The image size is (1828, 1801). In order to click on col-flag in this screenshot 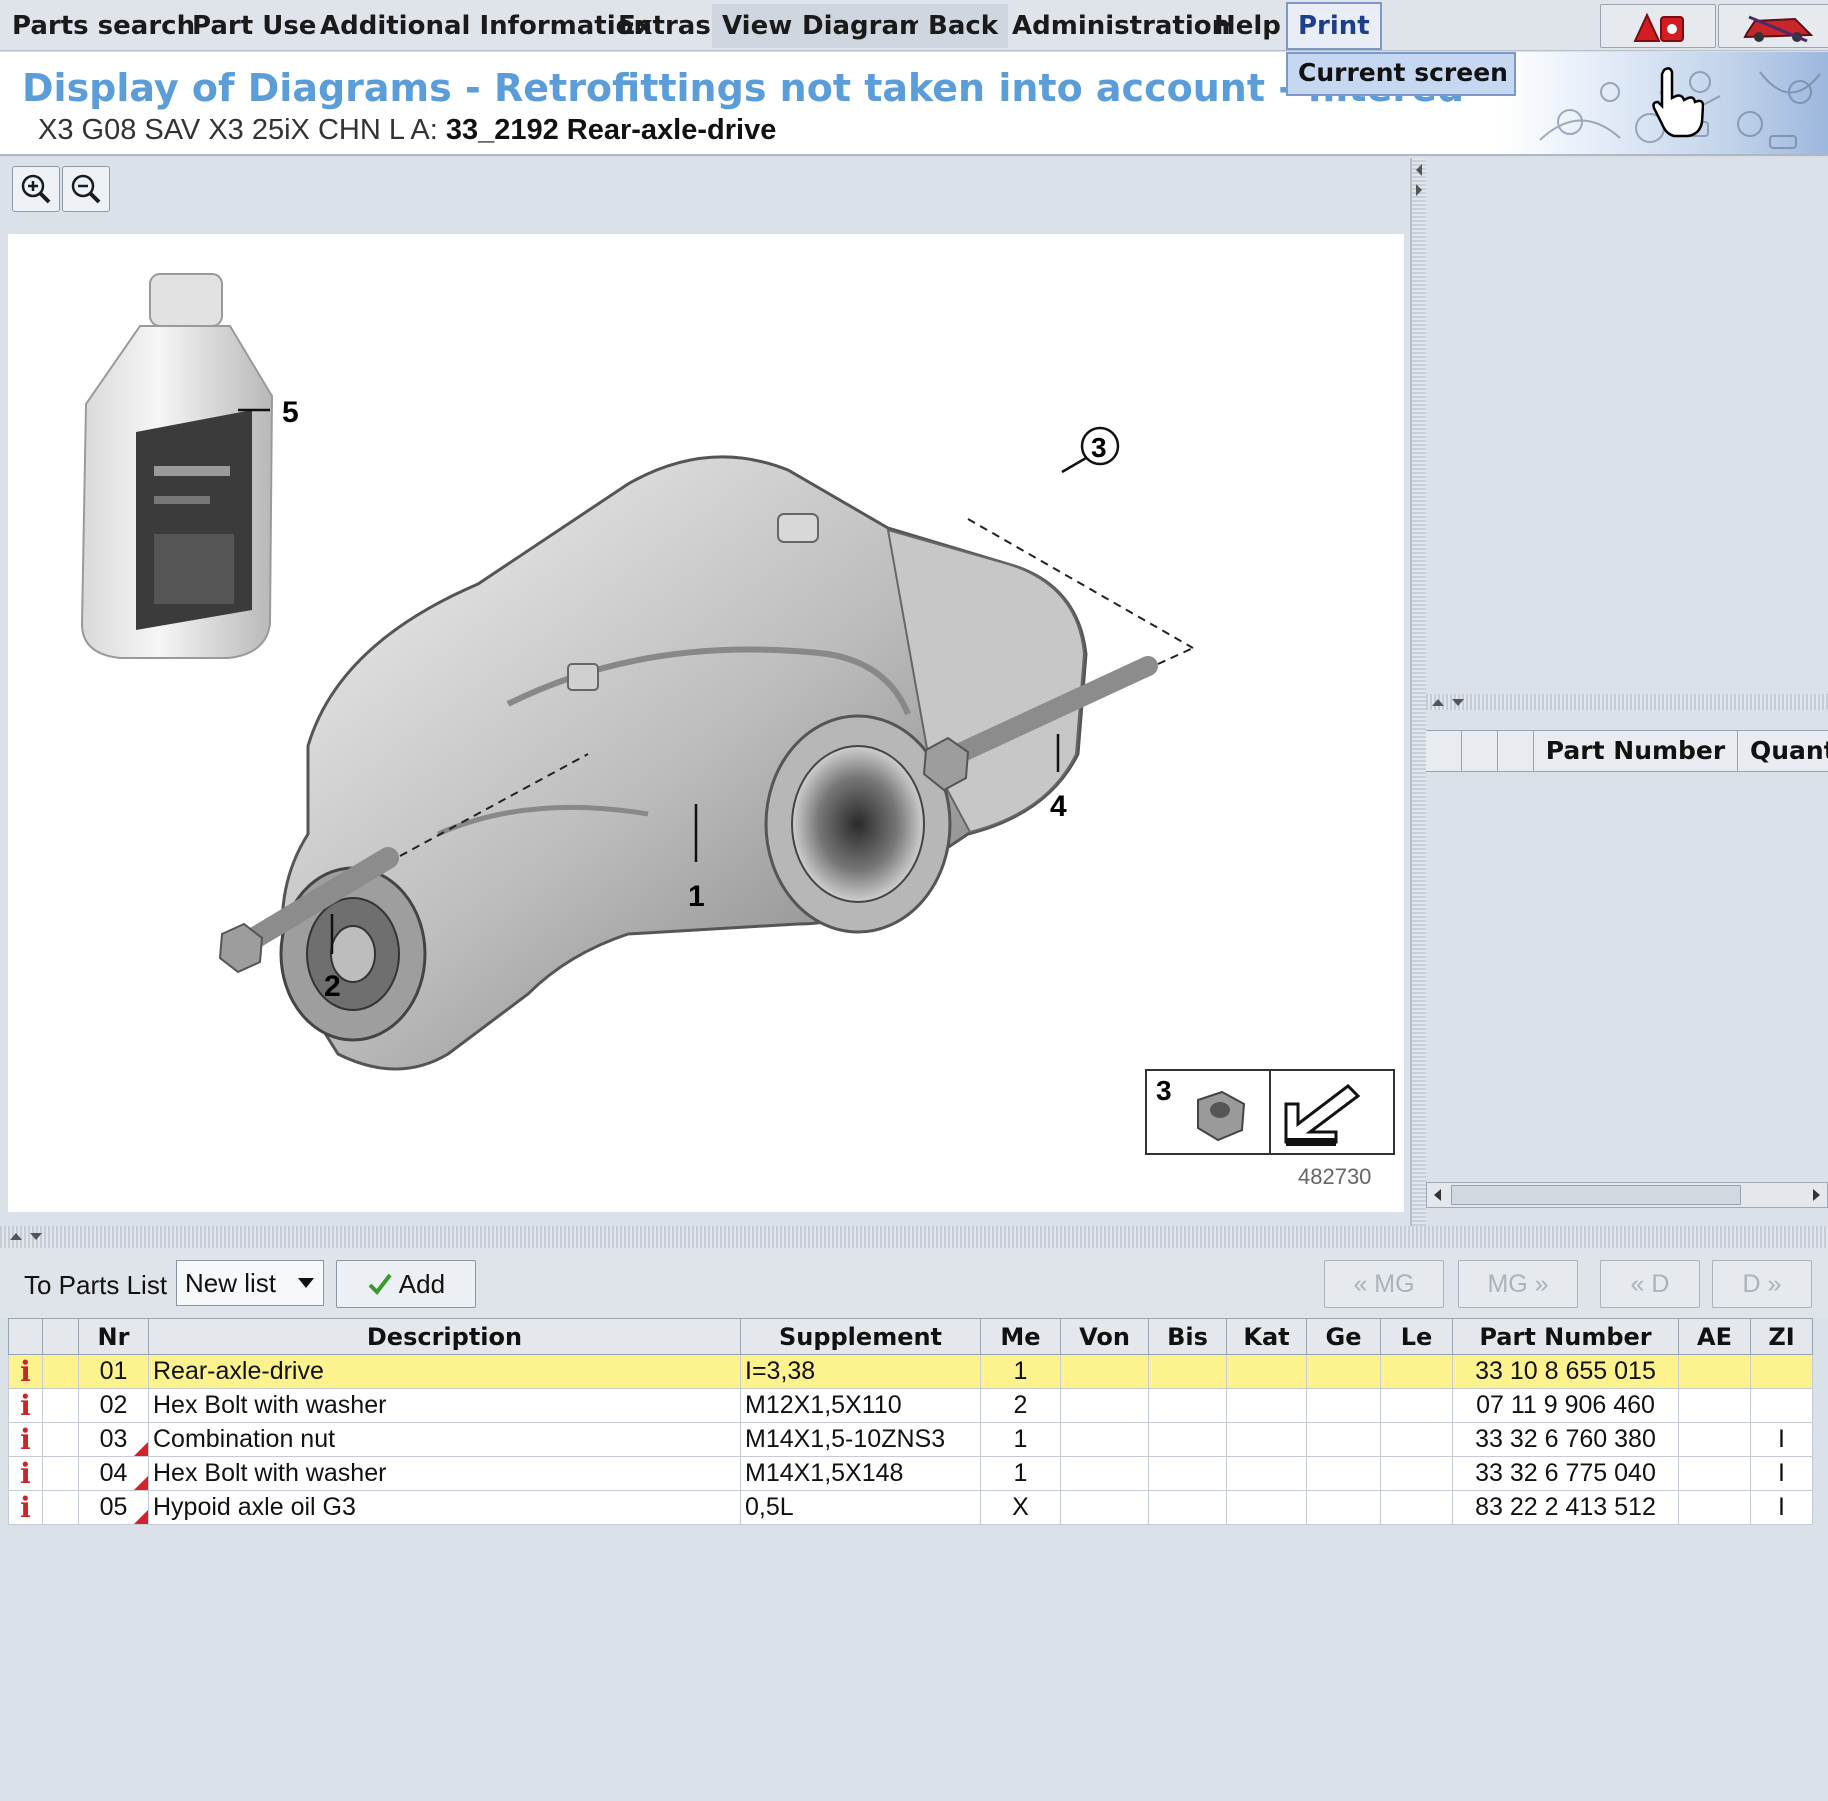, I will do `click(60, 1336)`.